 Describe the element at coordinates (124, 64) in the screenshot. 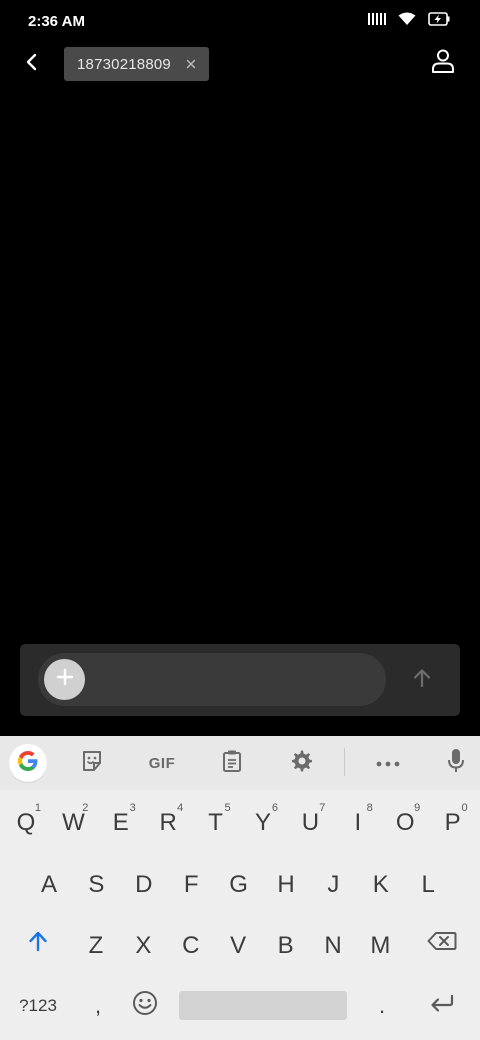

I see `recipient-chip-label: 18730218809` at that location.